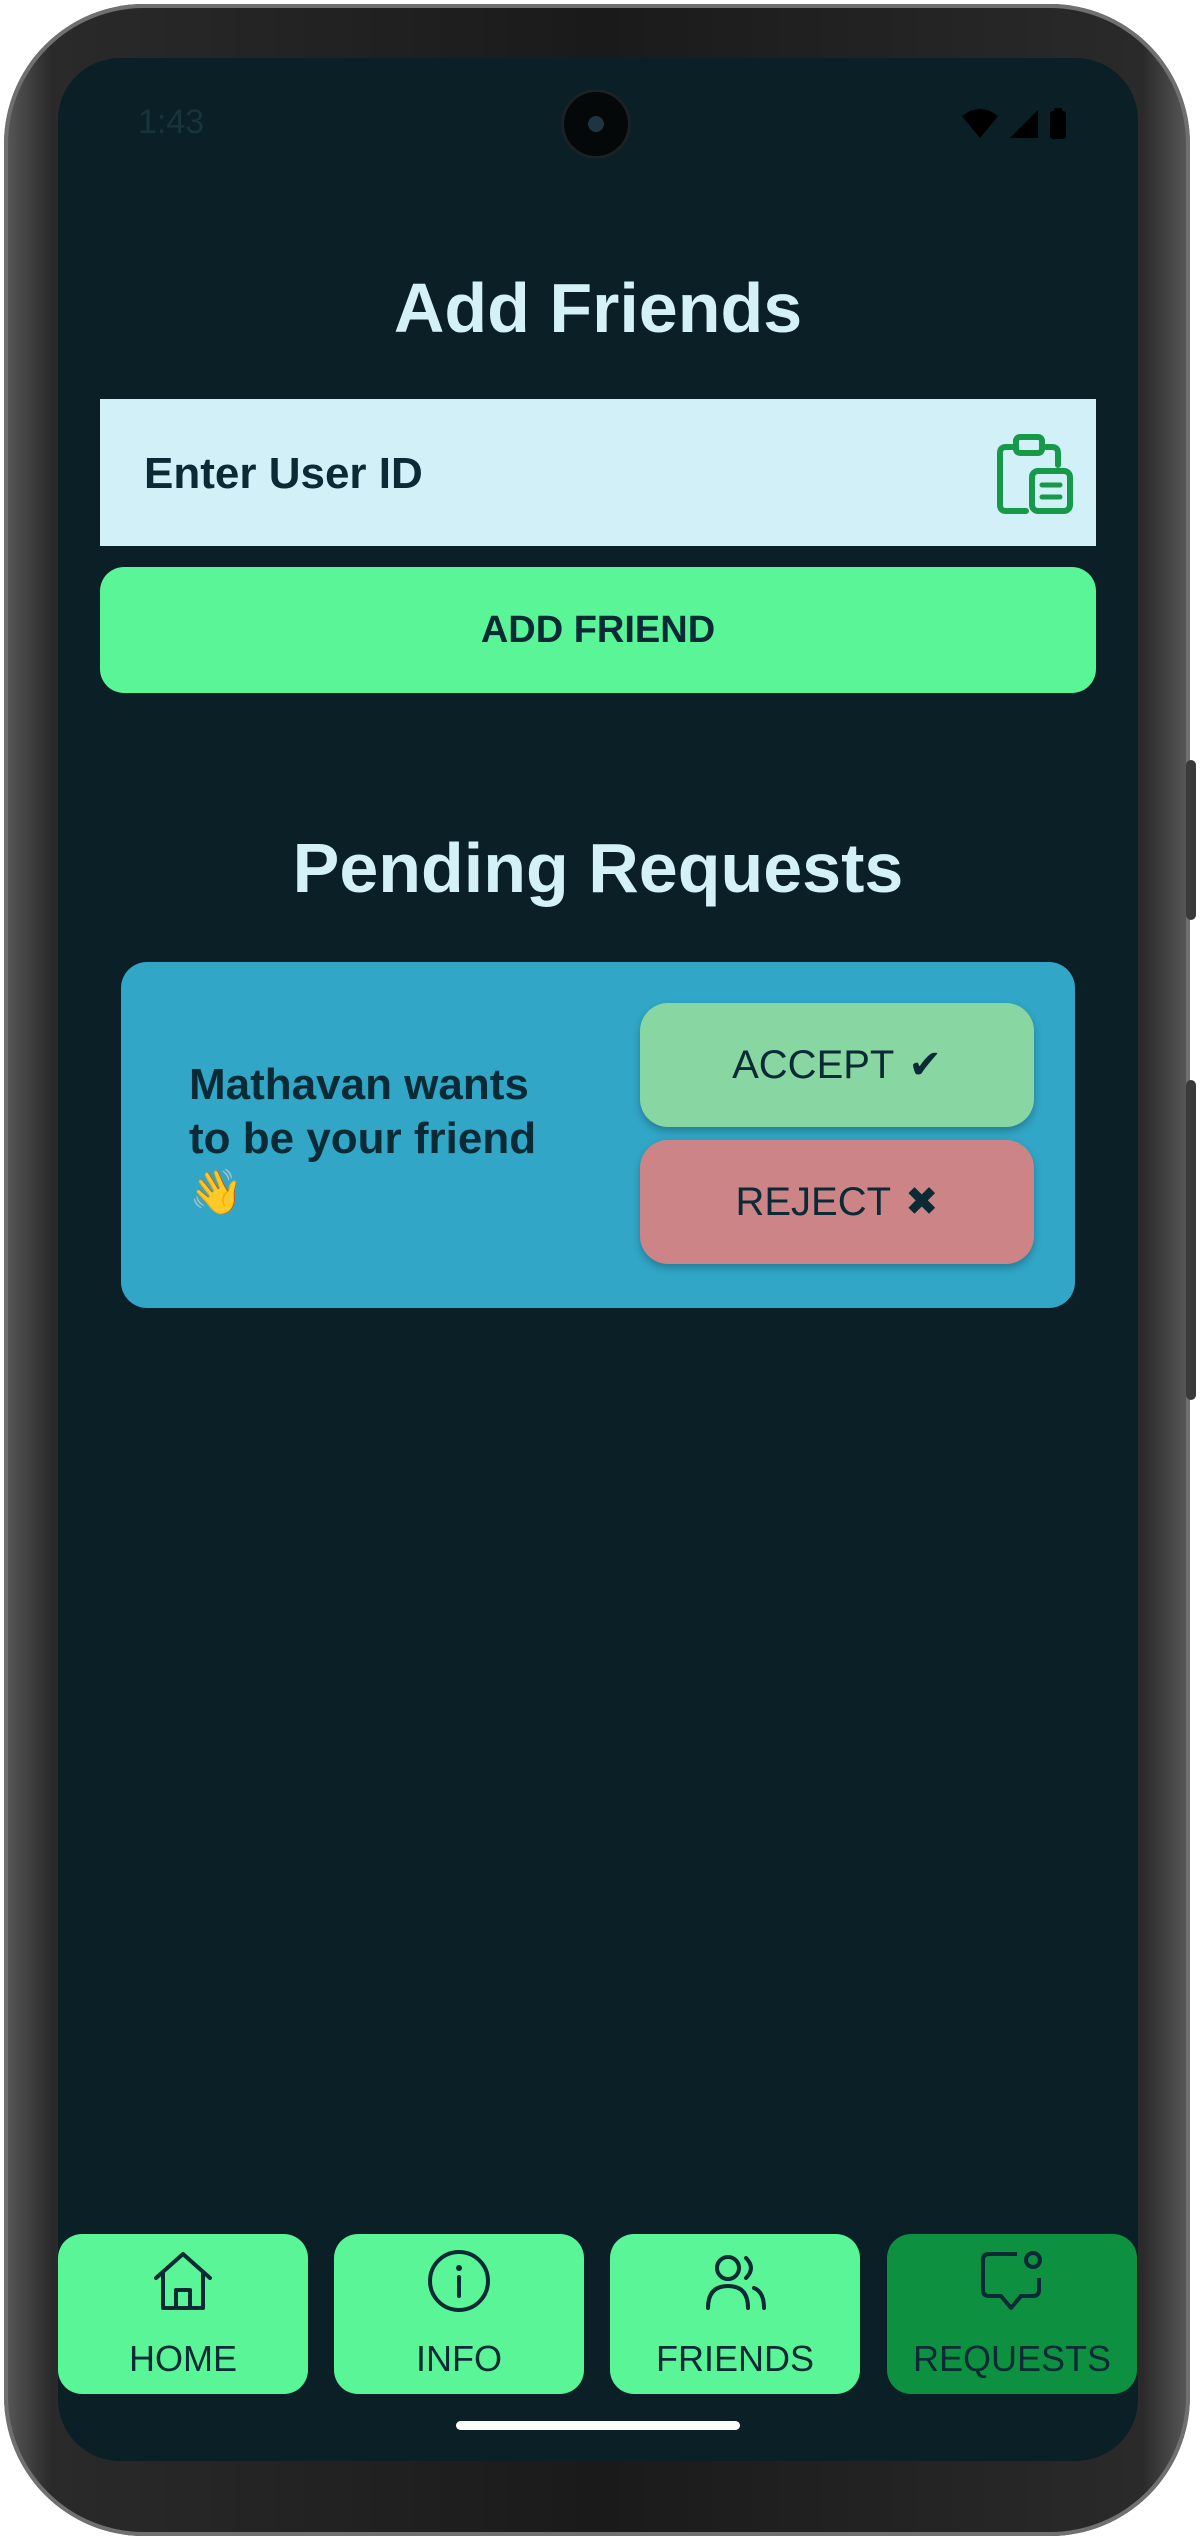 The height and width of the screenshot is (2541, 1200). I want to click on gesture-home-bar, so click(598, 2425).